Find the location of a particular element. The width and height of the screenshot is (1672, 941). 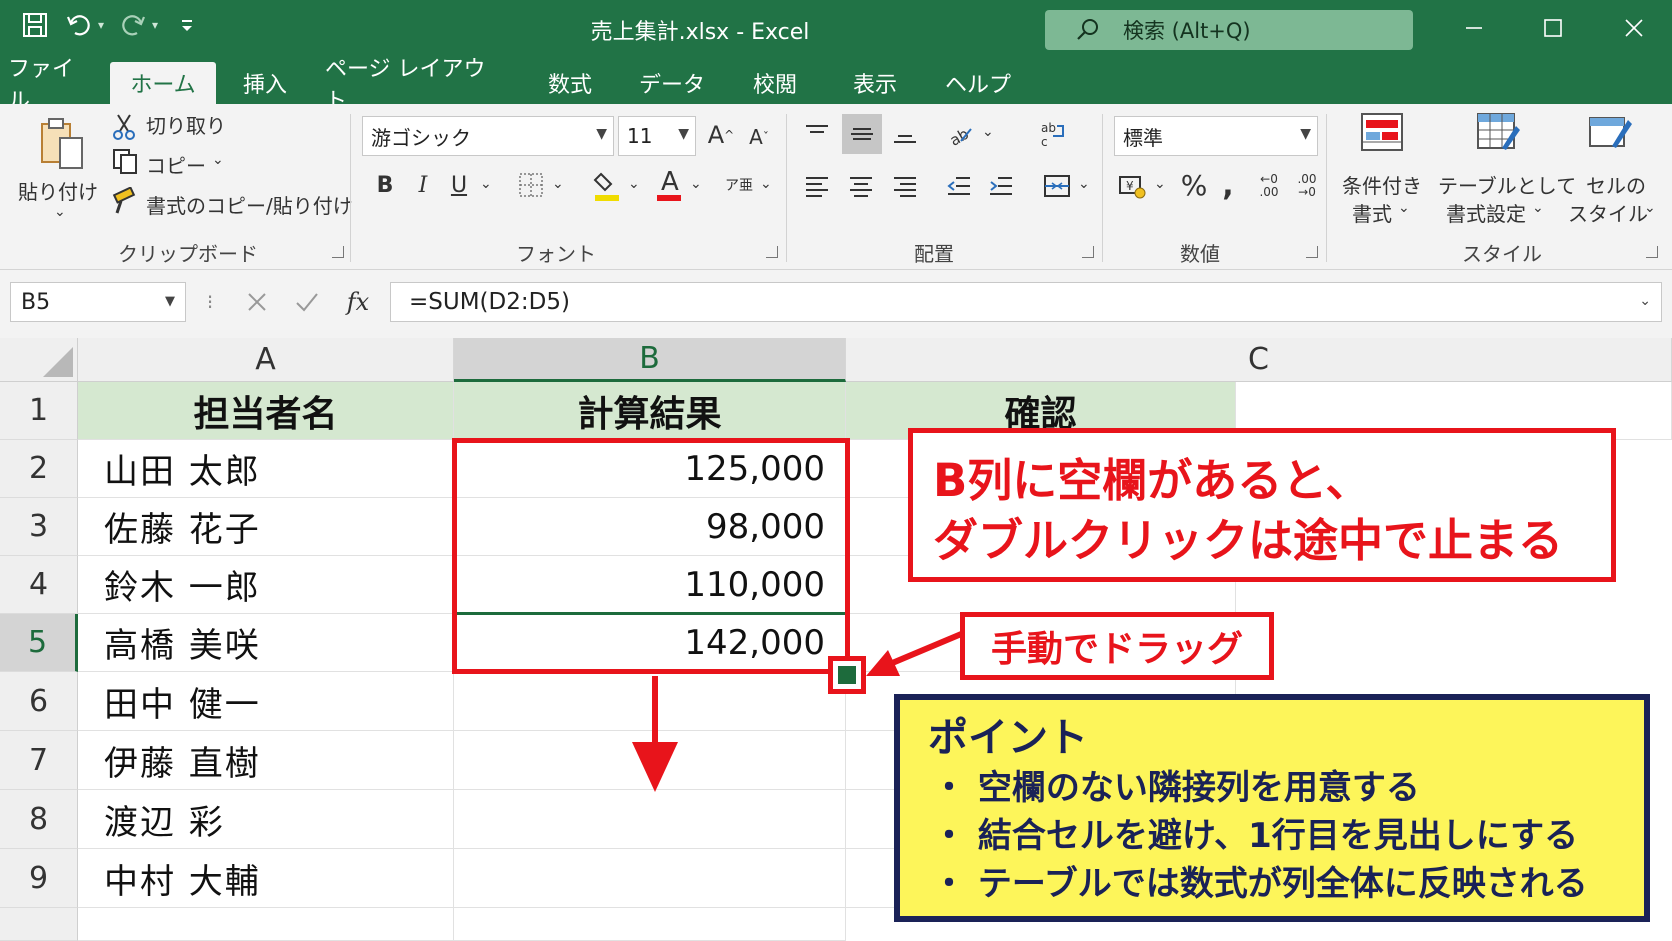

copy-button: コピー is located at coordinates (176, 164).